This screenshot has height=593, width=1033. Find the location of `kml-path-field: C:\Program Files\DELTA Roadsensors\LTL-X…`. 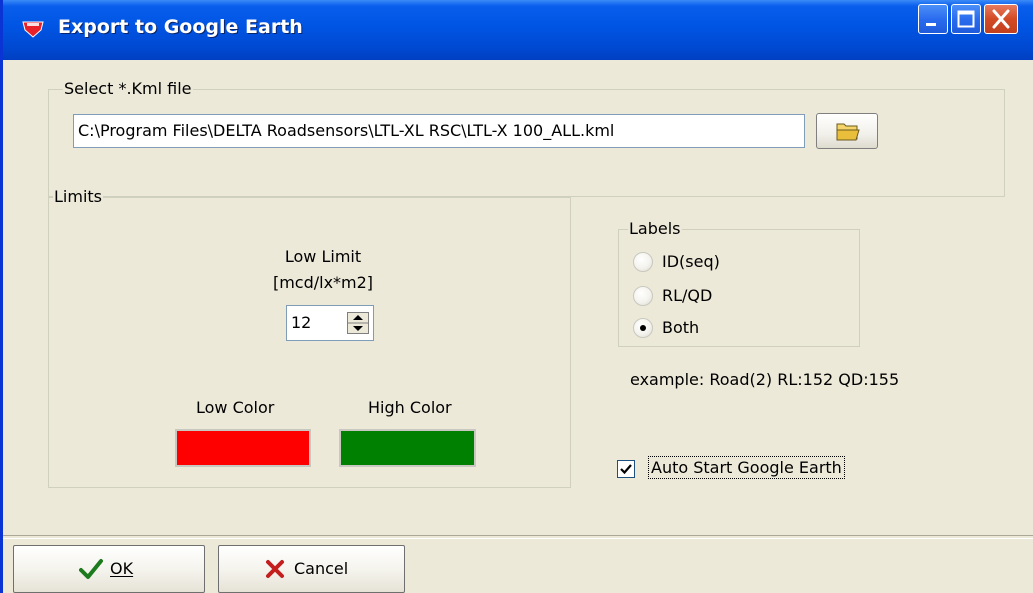

kml-path-field: C:\Program Files\DELTA Roadsensors\LTL-X… is located at coordinates (439, 131).